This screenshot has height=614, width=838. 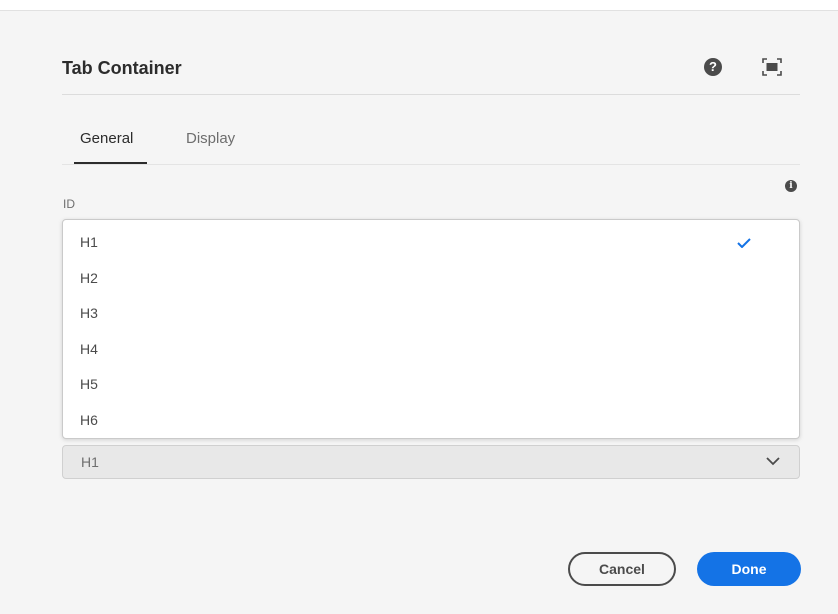 I want to click on fullscreen-icon, so click(x=772, y=67).